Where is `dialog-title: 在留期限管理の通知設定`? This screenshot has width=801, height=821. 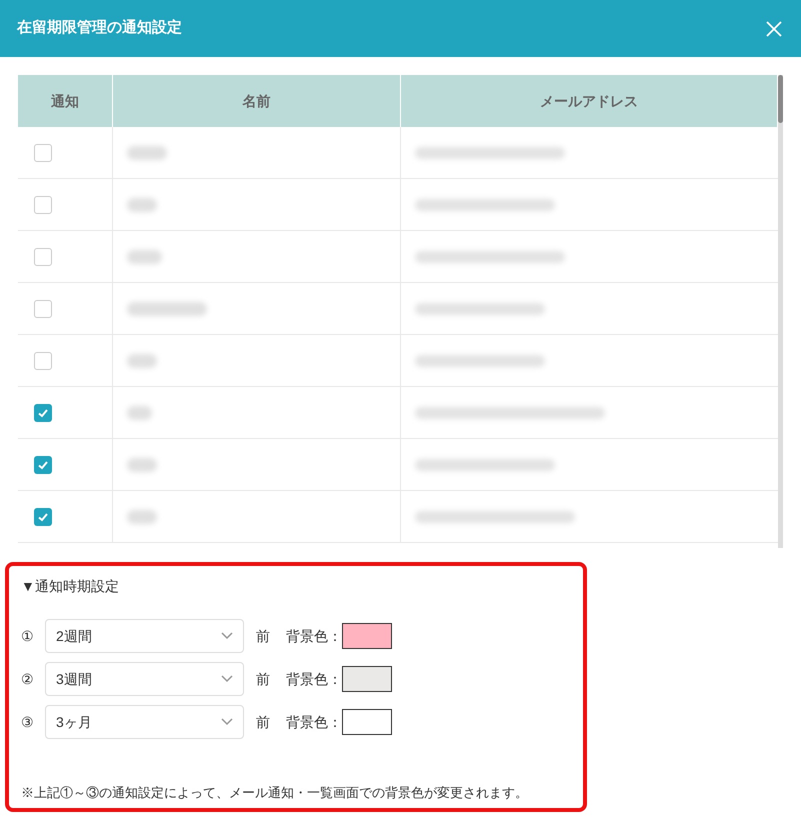
dialog-title: 在留期限管理の通知設定 is located at coordinates (99, 28).